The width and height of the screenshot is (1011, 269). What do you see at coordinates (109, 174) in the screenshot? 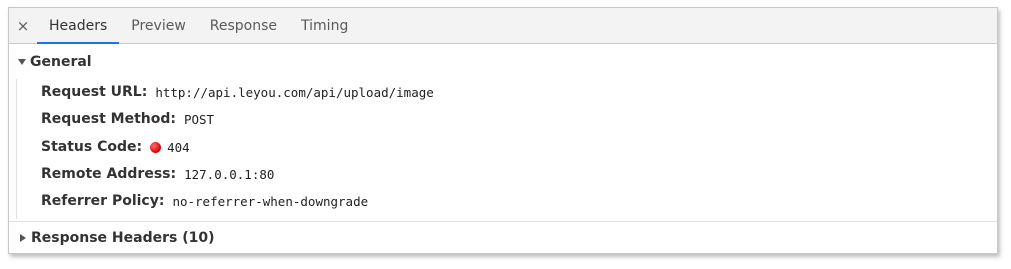
I see `remote-address-label: Remote Address:` at bounding box center [109, 174].